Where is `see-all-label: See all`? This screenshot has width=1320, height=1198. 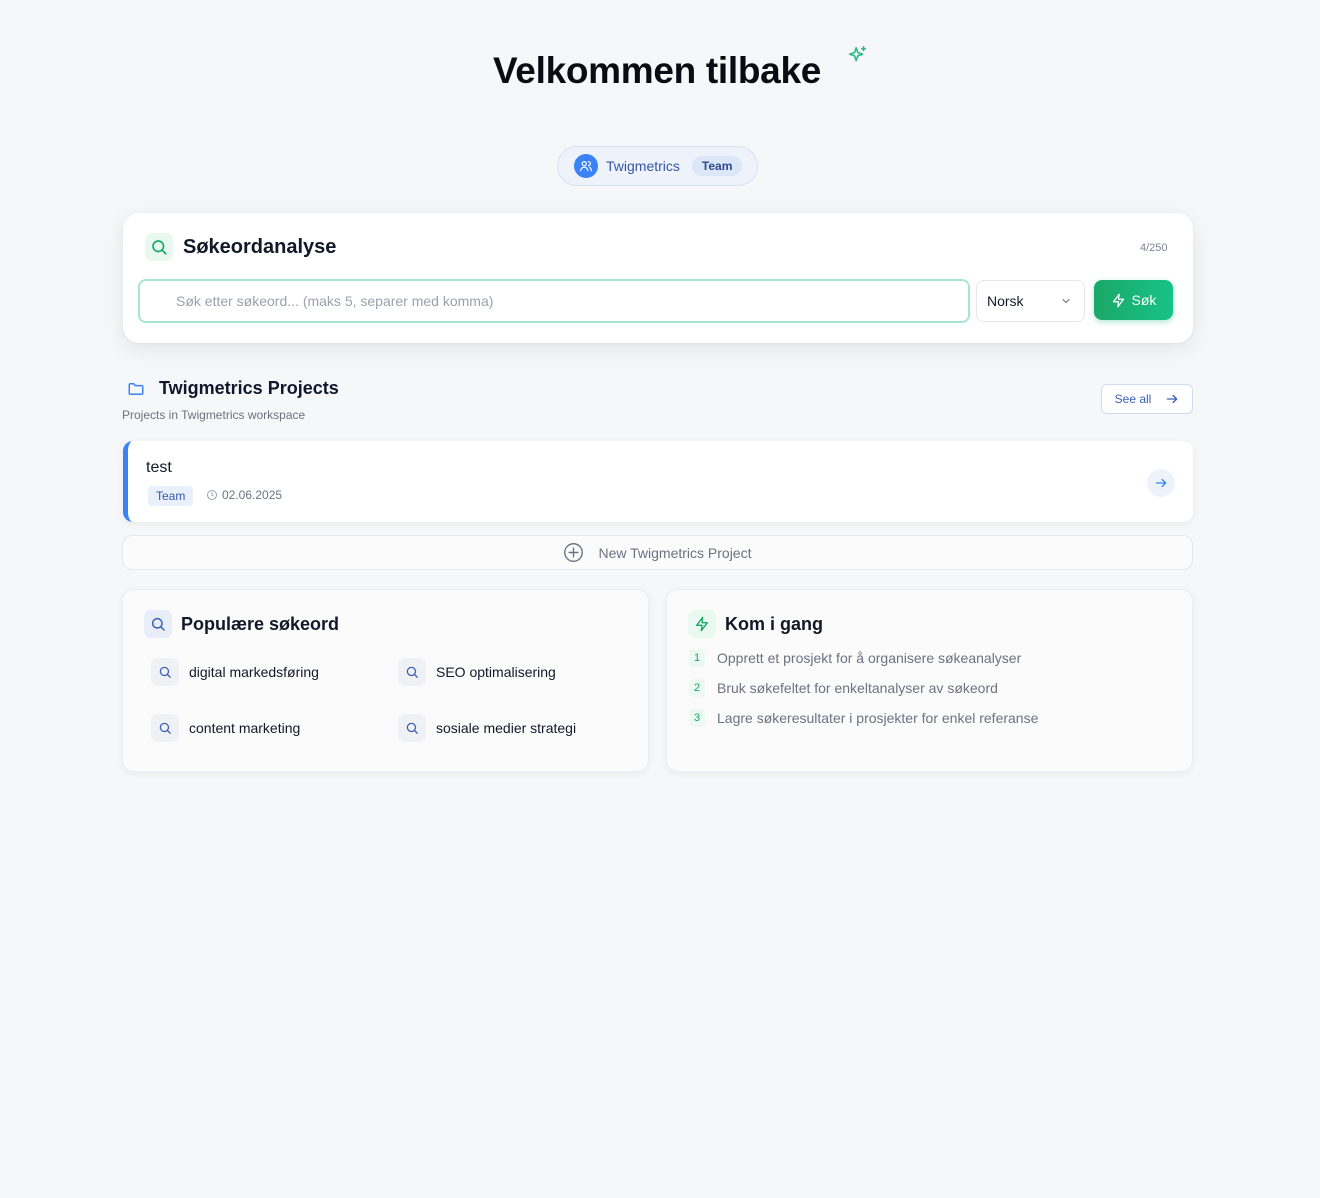 see-all-label: See all is located at coordinates (1133, 399).